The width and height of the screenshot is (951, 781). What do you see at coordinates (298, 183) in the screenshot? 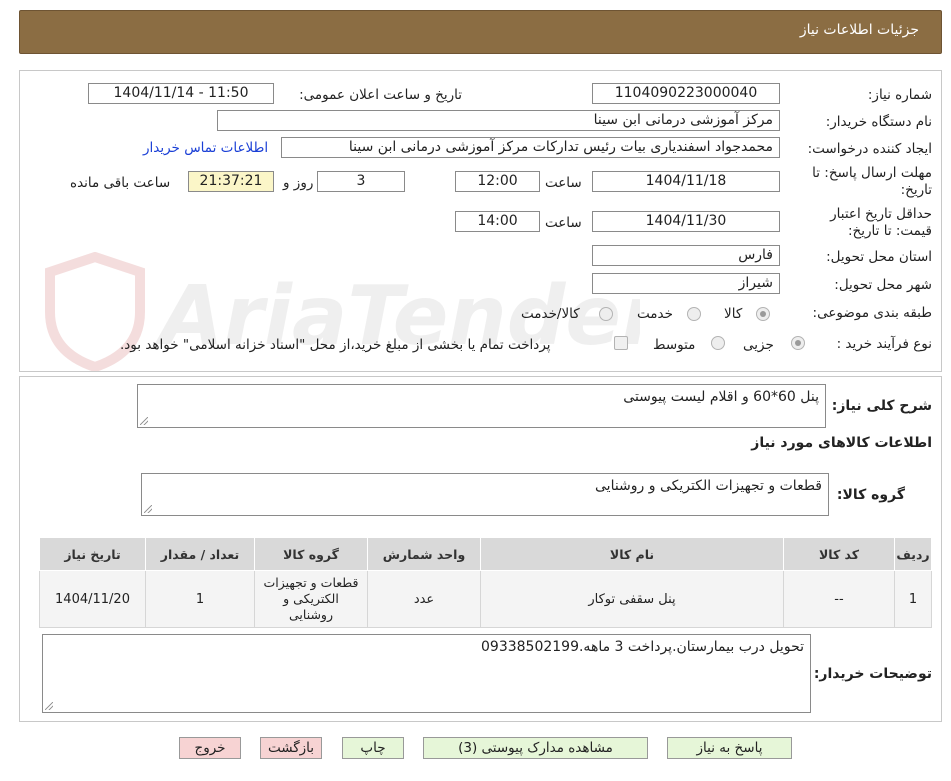
I see `days-label: روز و` at bounding box center [298, 183].